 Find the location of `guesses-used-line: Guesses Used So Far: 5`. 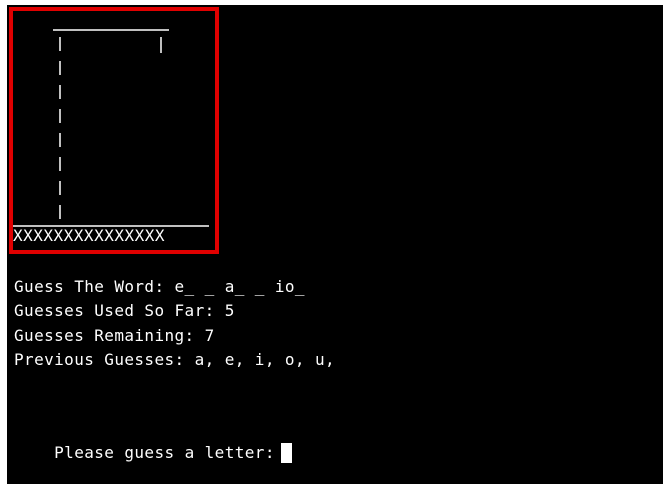

guesses-used-line: Guesses Used So Far: 5 is located at coordinates (124, 310).